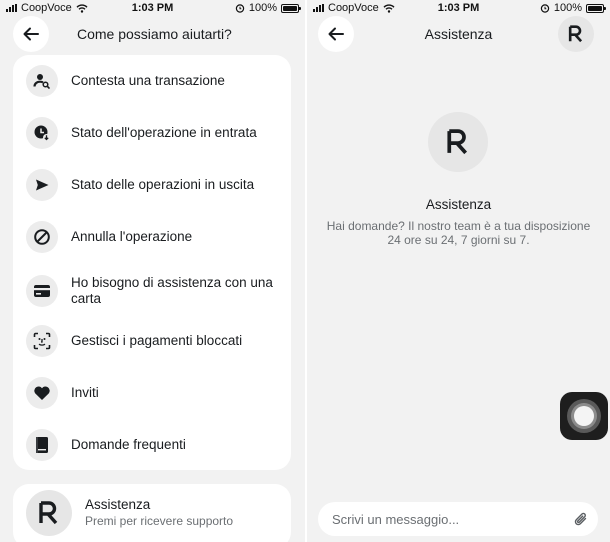  I want to click on person-search-icon, so click(42, 81).